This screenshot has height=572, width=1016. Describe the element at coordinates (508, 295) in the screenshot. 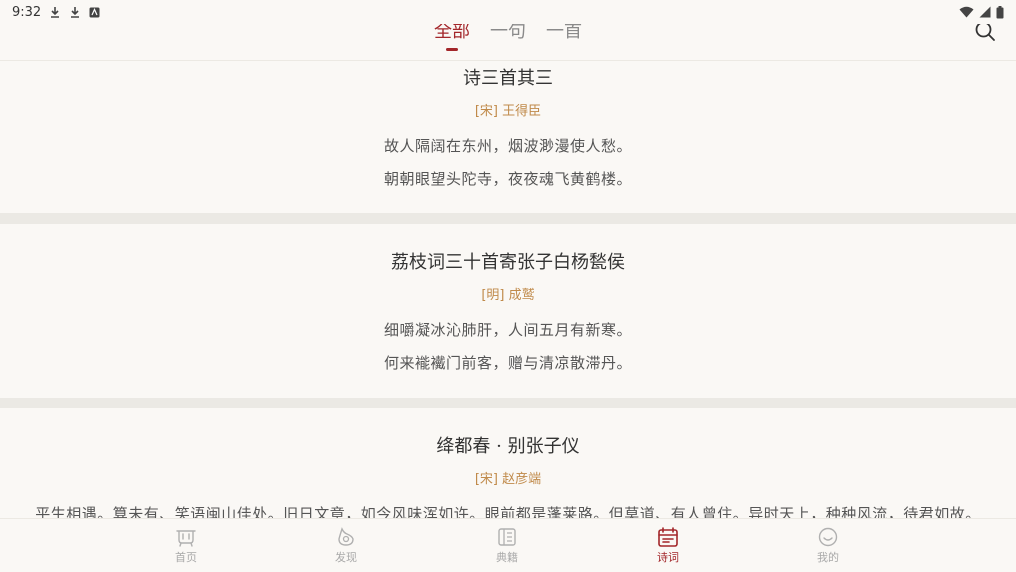

I see `poem-author: [明] 成鹫` at that location.